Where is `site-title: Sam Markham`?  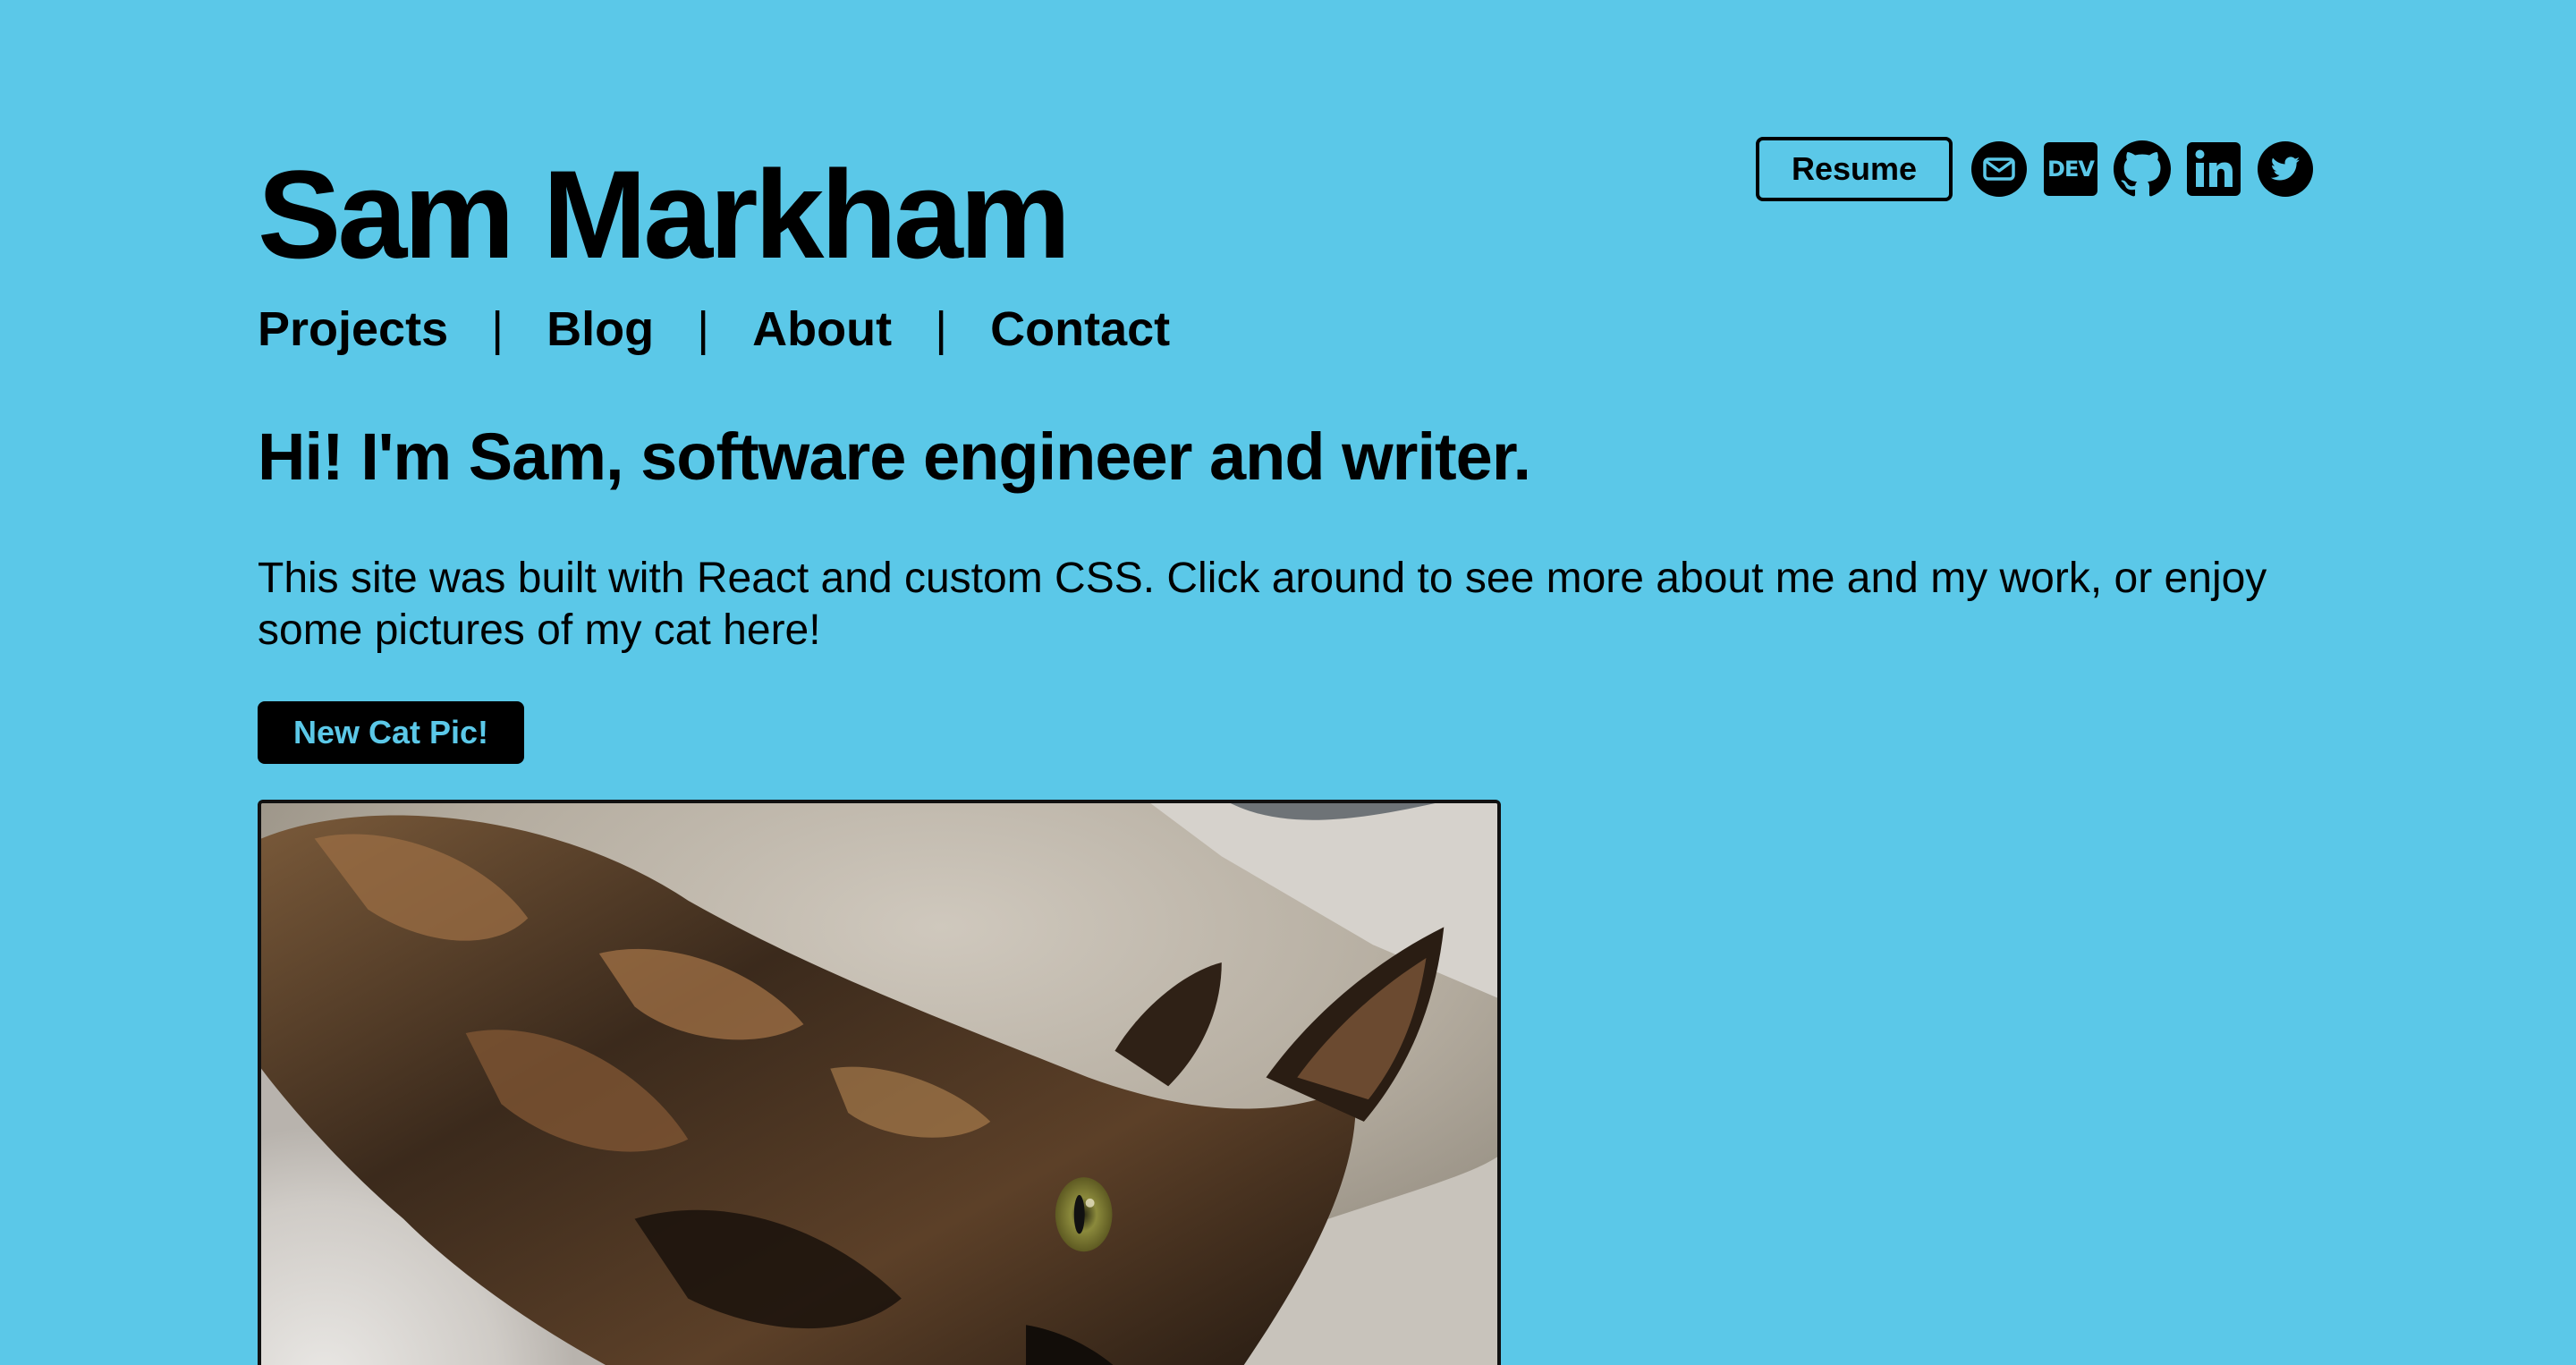
site-title: Sam Markham is located at coordinates (664, 214).